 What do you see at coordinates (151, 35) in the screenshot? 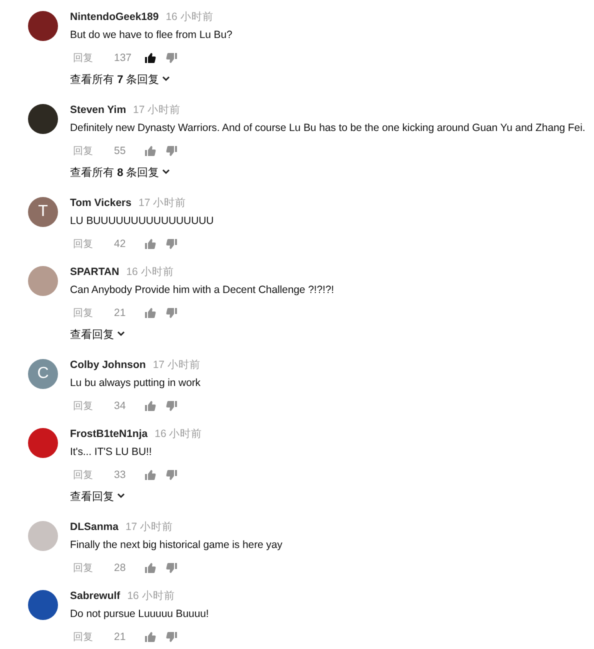
I see `comment-text: But do we have to flee from Lu Bu?` at bounding box center [151, 35].